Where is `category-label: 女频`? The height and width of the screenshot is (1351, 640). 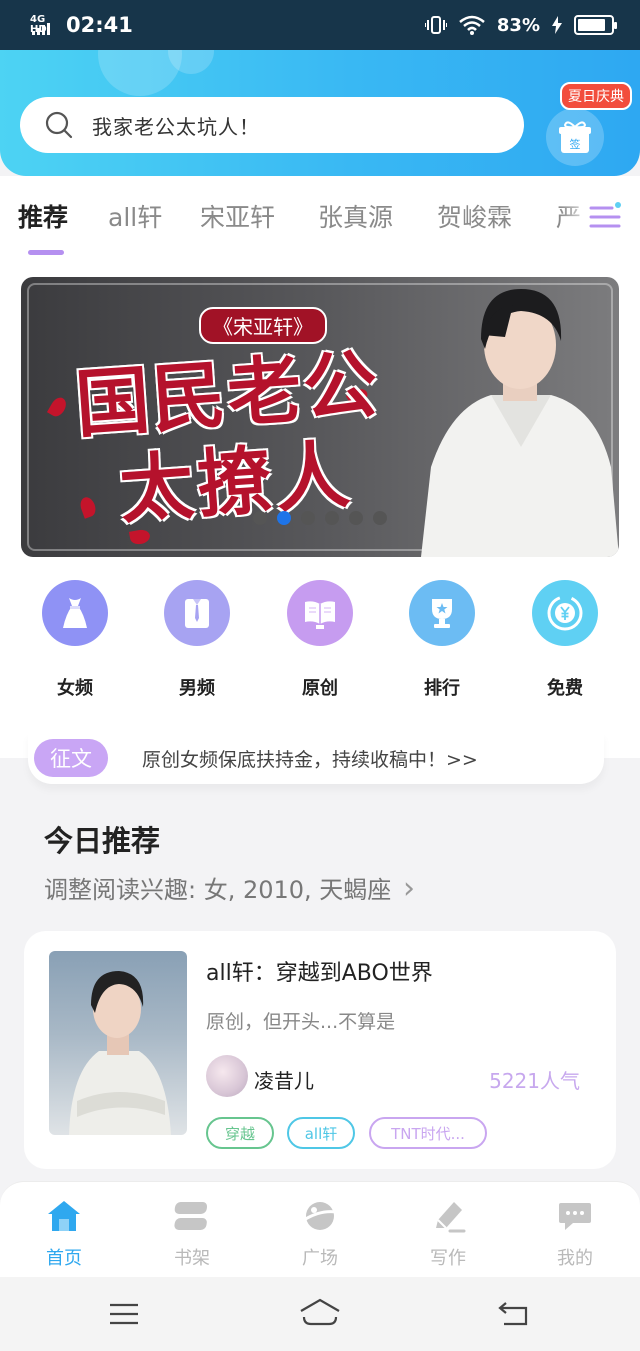
category-label: 女频 is located at coordinates (75, 688).